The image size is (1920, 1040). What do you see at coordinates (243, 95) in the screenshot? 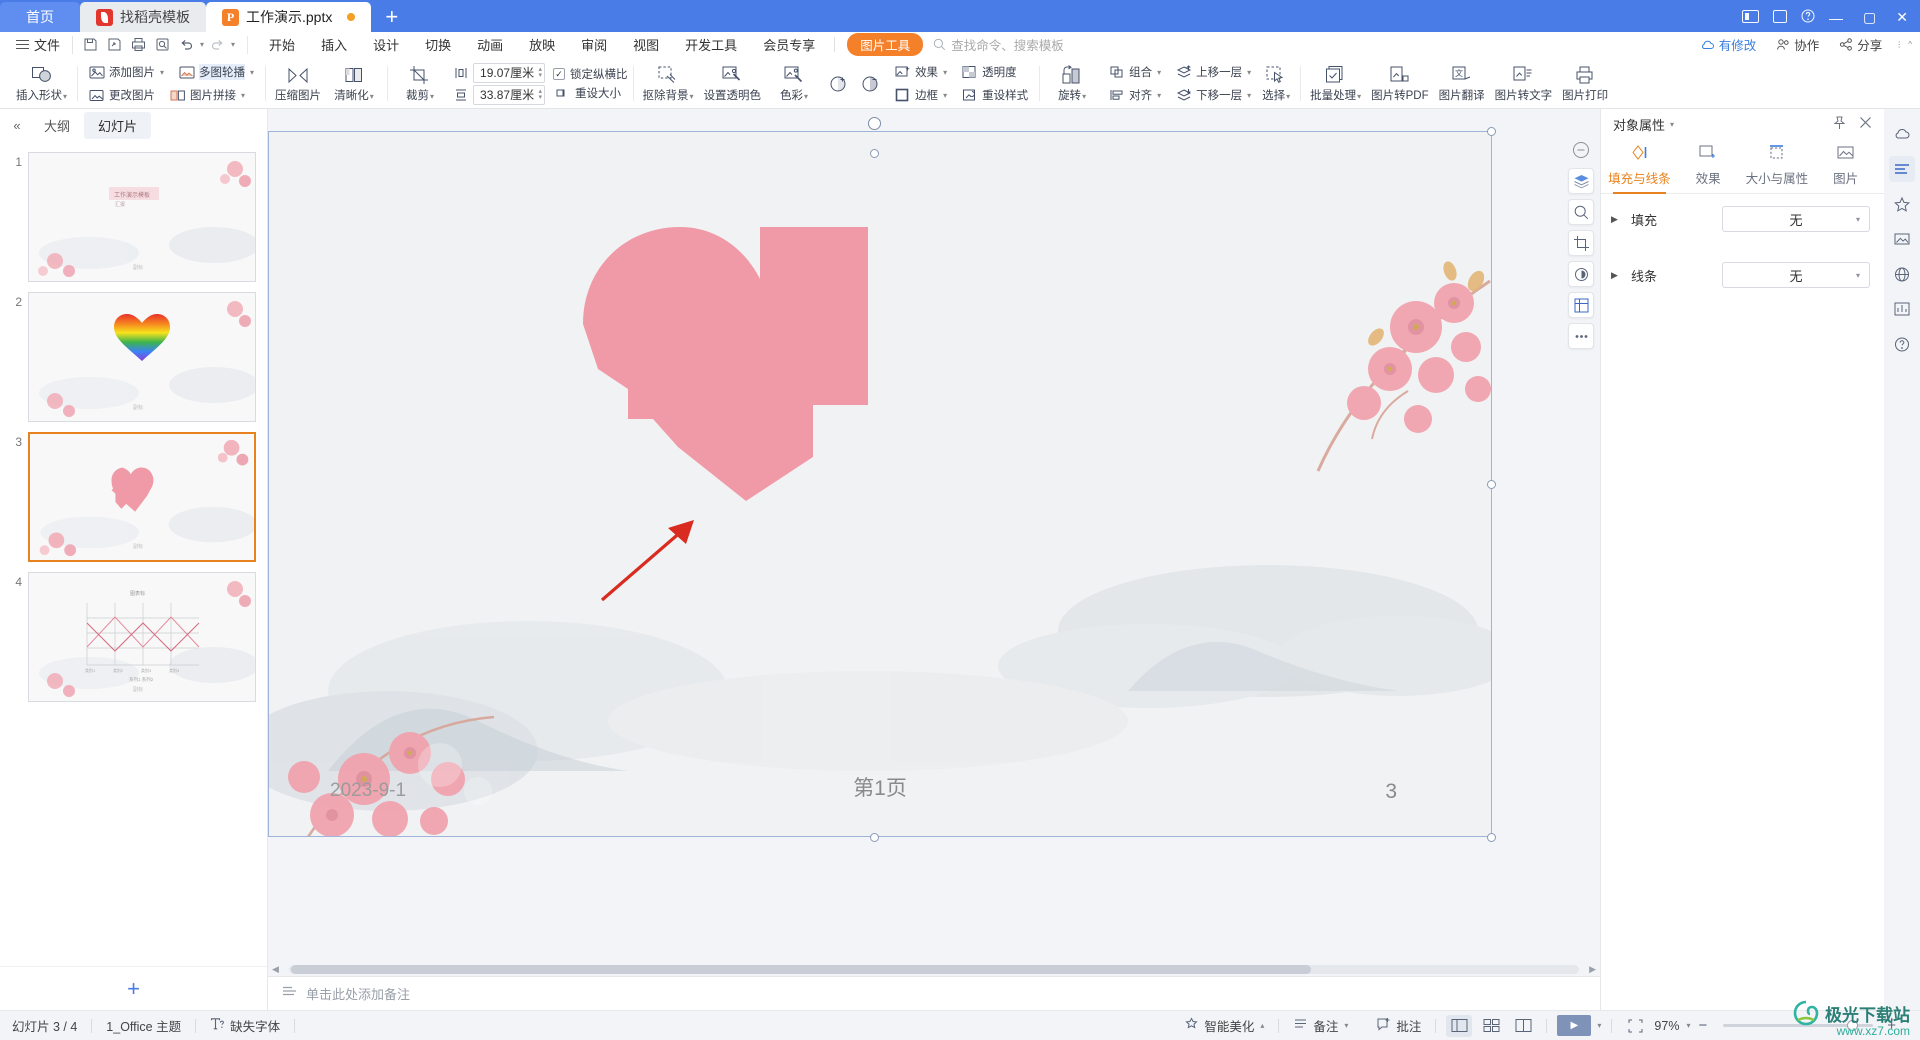
I see `picture-collage-caret-icon: ▾` at bounding box center [243, 95].